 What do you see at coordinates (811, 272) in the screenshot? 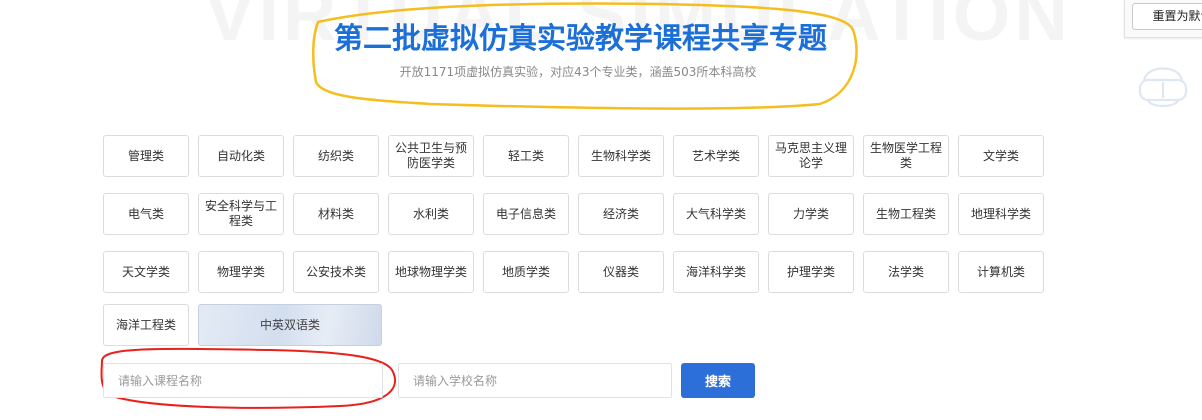
I see `category-28: 护理学类` at bounding box center [811, 272].